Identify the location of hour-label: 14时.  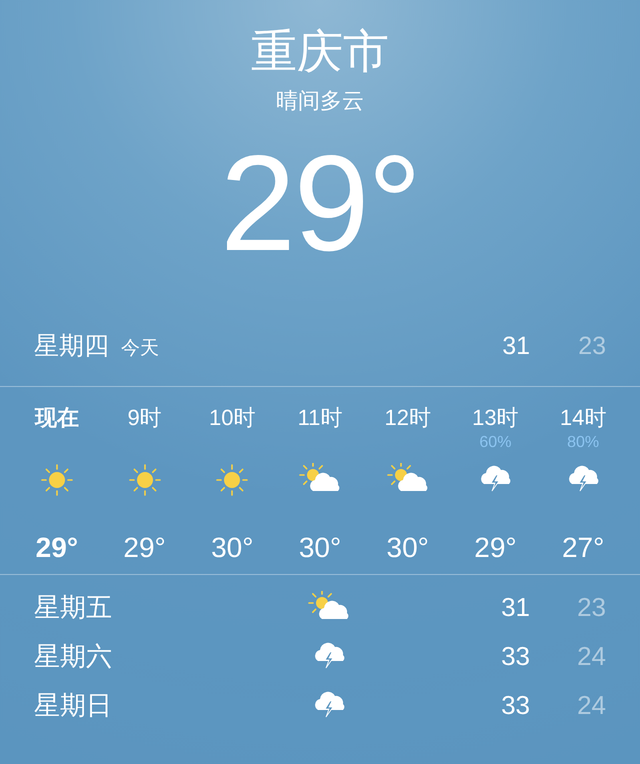
(583, 417).